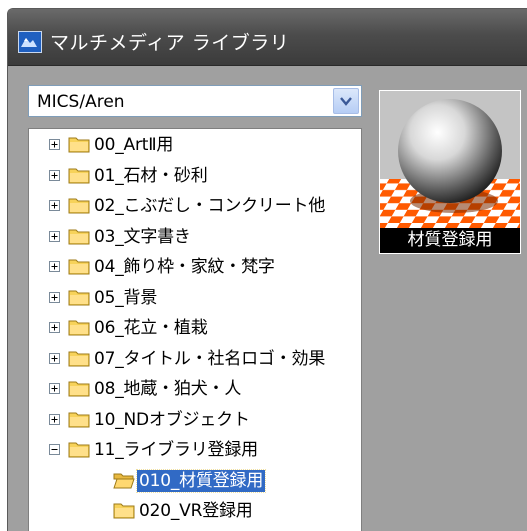  I want to click on tree-node-label: 10_NDオブジェクト, so click(172, 419).